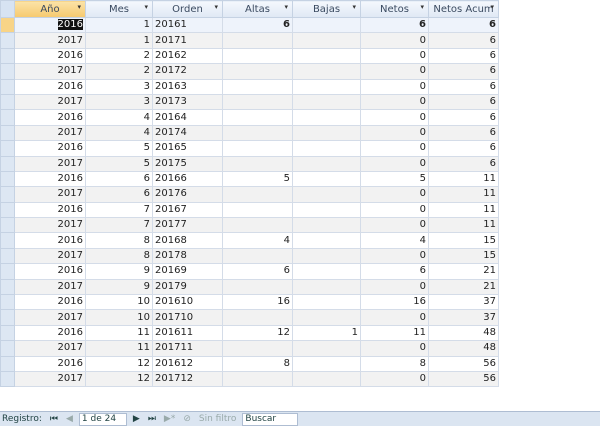 The image size is (600, 426). Describe the element at coordinates (119, 225) in the screenshot. I see `cell: 7` at that location.